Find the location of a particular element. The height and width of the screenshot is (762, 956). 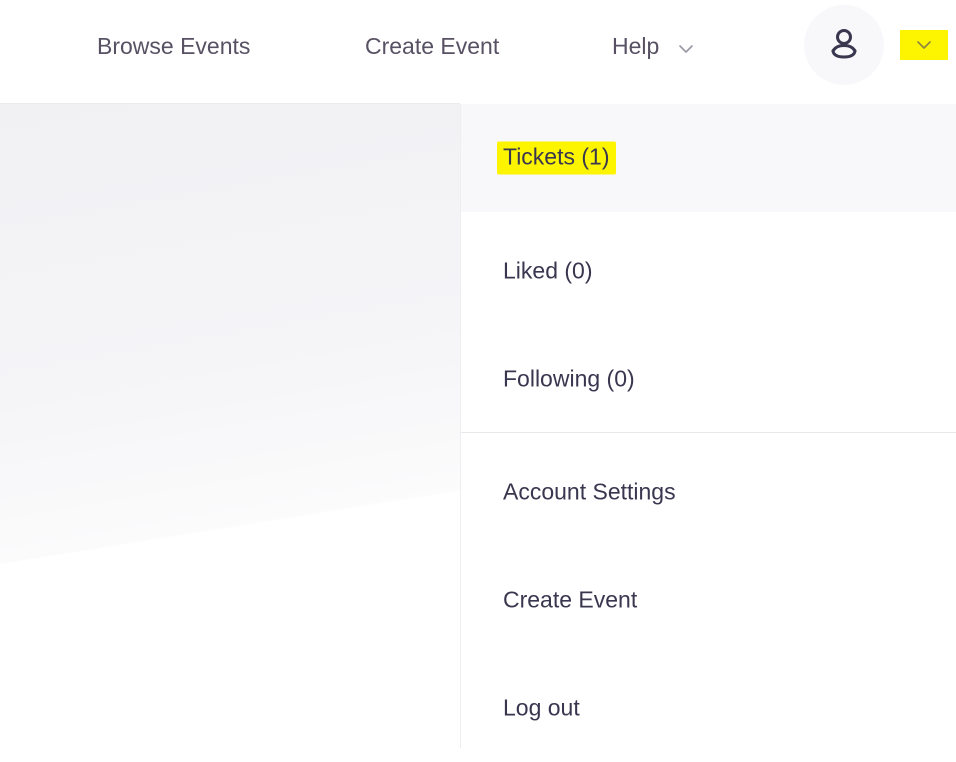

menu-item-label: Log out is located at coordinates (541, 707).